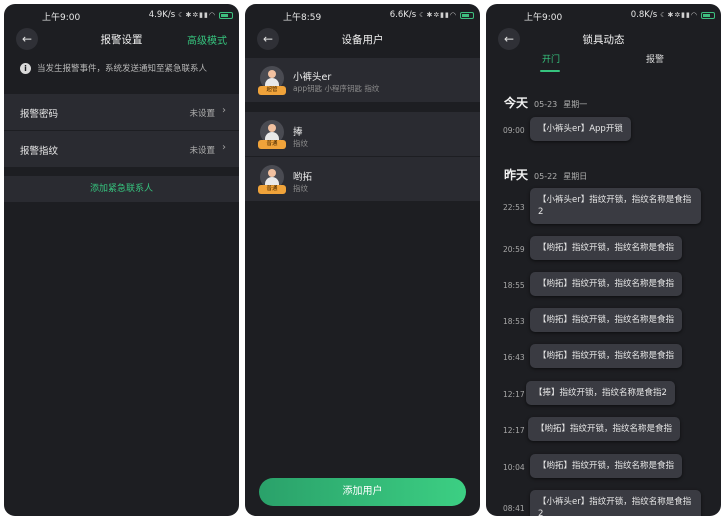  Describe the element at coordinates (514, 508) in the screenshot. I see `event-time: 08:41` at that location.